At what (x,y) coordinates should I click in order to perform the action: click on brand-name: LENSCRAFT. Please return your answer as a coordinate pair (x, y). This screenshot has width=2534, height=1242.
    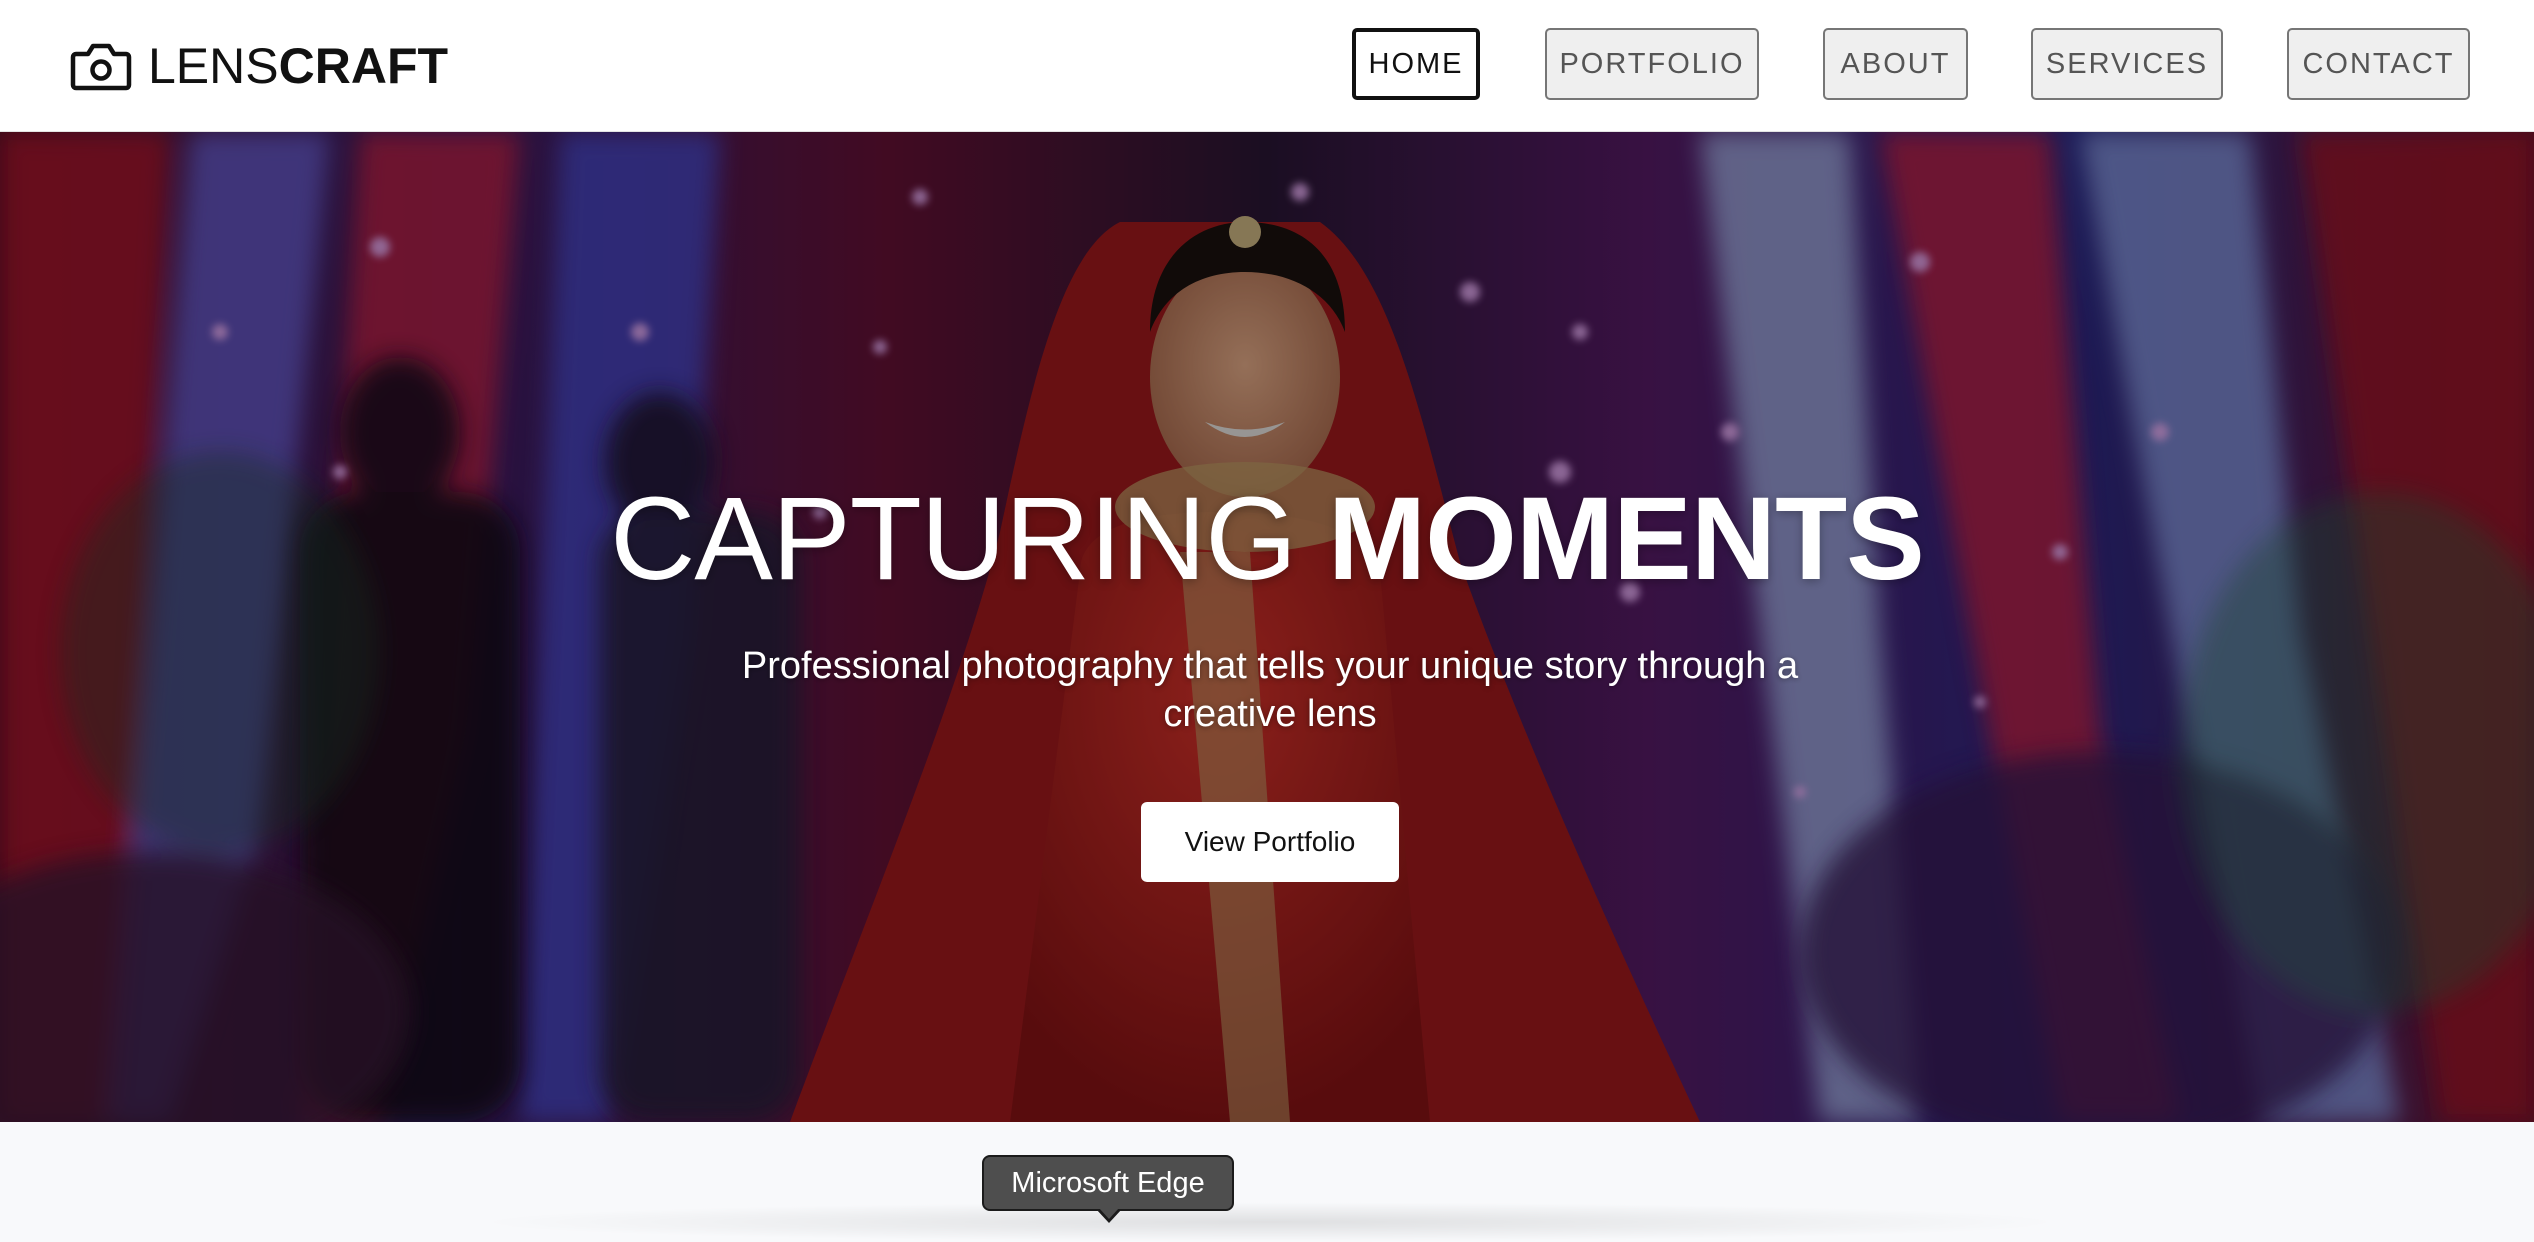
    Looking at the image, I should click on (298, 66).